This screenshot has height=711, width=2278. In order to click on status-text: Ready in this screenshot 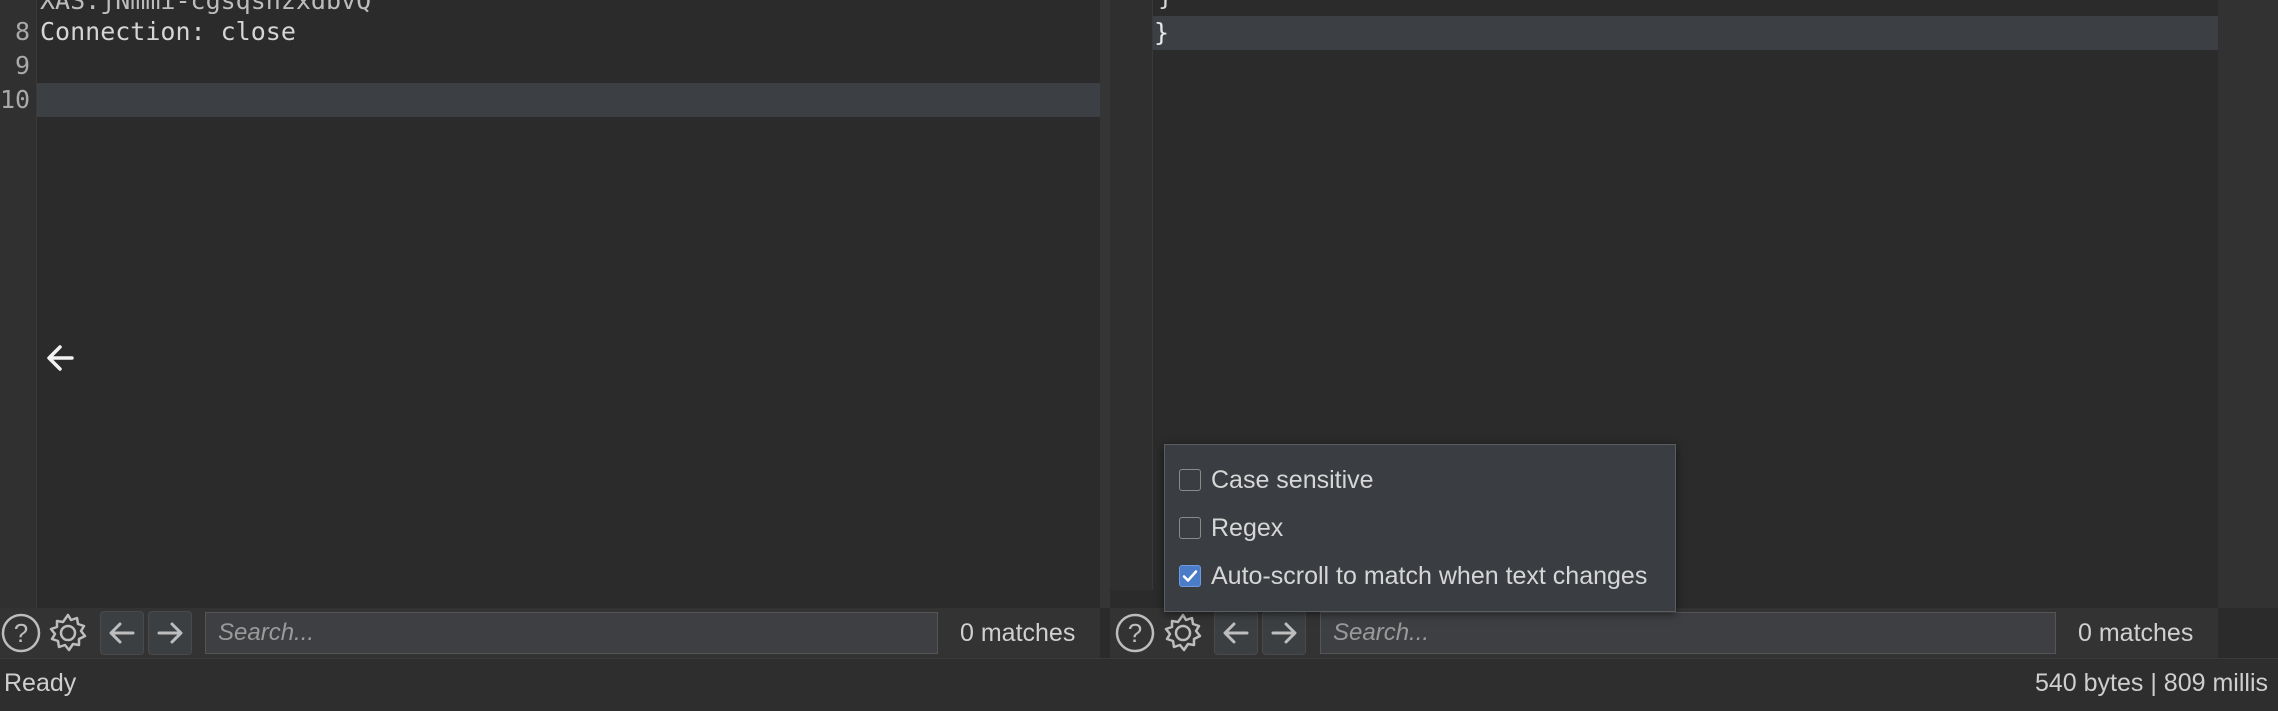, I will do `click(40, 683)`.